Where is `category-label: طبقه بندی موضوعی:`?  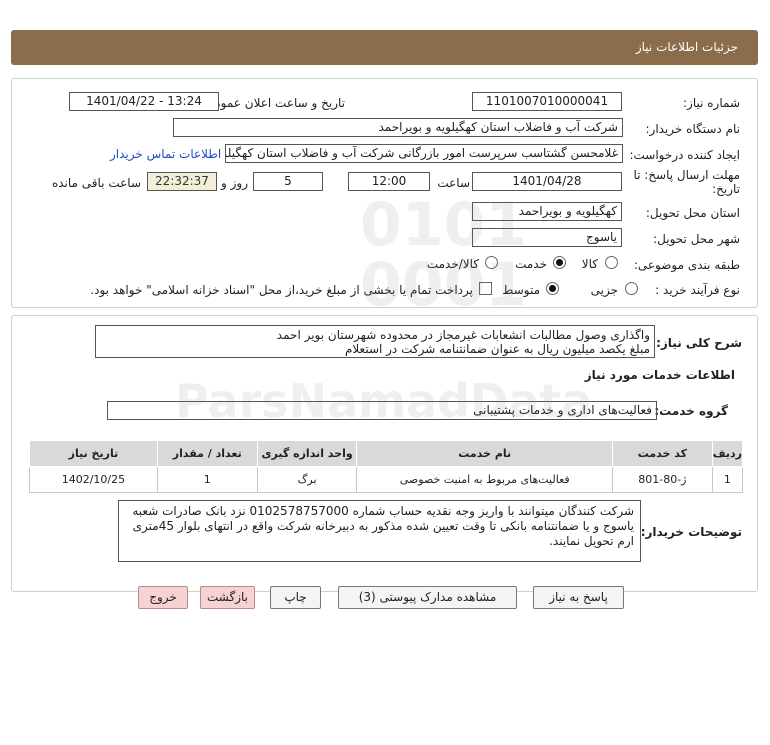 category-label: طبقه بندی موضوعی: is located at coordinates (686, 265).